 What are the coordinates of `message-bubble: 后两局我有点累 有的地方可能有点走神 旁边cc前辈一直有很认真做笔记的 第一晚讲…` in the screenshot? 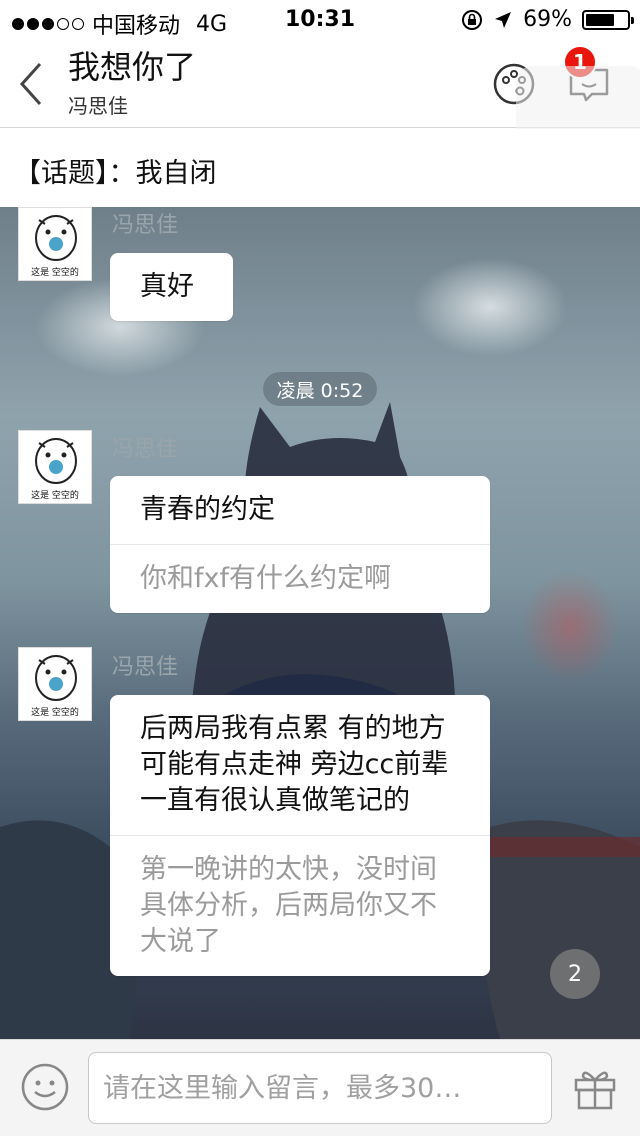 It's located at (300, 835).